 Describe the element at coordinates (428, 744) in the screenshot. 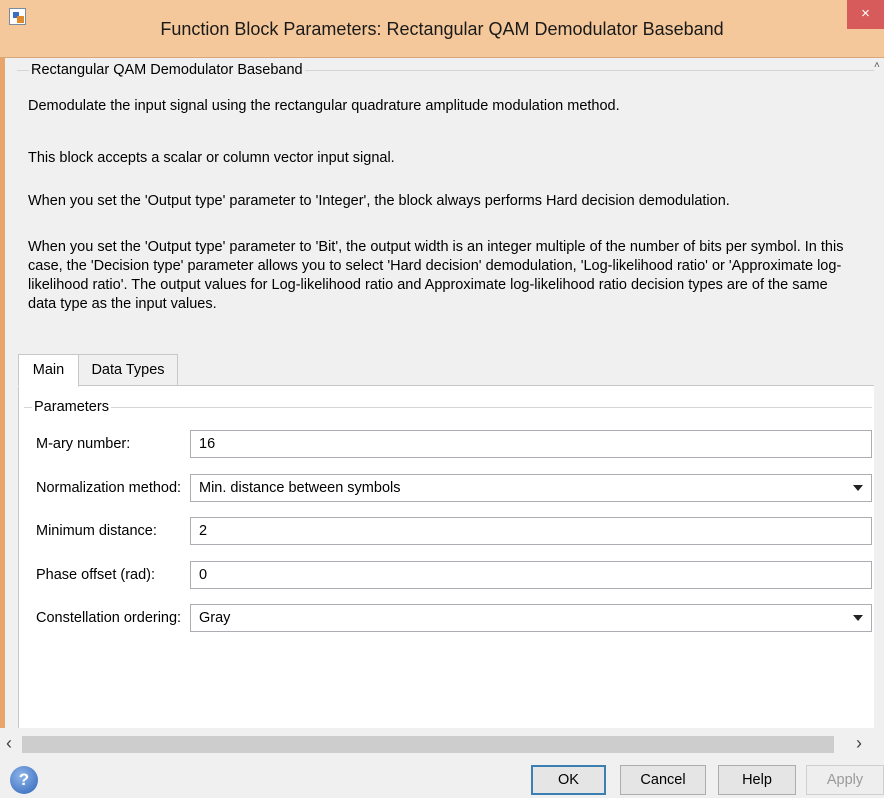

I see `scrollbar-thumb` at that location.